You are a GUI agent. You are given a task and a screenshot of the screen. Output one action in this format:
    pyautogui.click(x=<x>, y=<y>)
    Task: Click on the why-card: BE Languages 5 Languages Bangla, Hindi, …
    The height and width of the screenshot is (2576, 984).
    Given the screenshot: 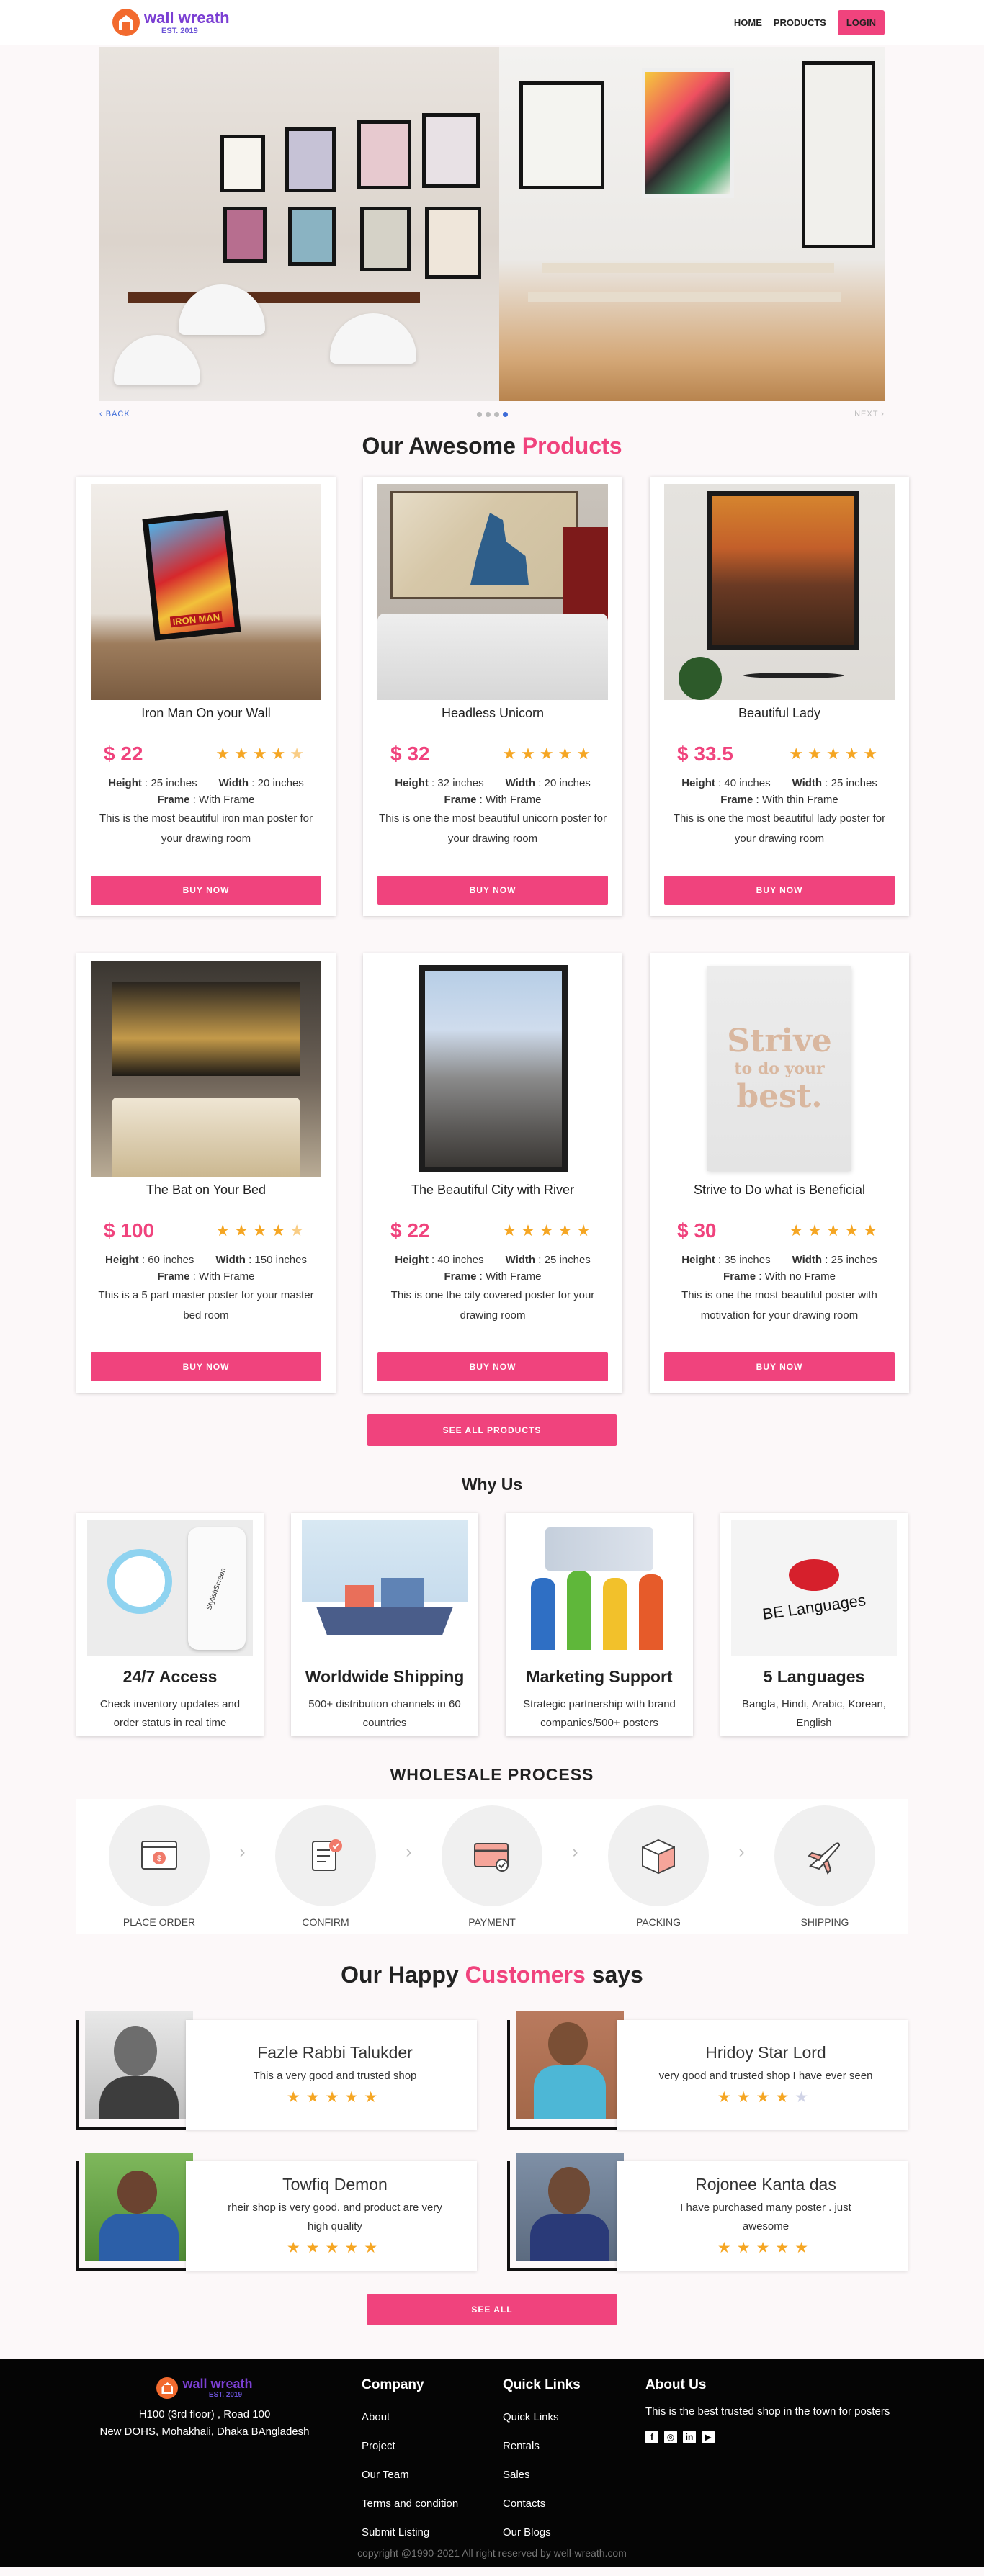 What is the action you would take?
    pyautogui.click(x=814, y=1624)
    